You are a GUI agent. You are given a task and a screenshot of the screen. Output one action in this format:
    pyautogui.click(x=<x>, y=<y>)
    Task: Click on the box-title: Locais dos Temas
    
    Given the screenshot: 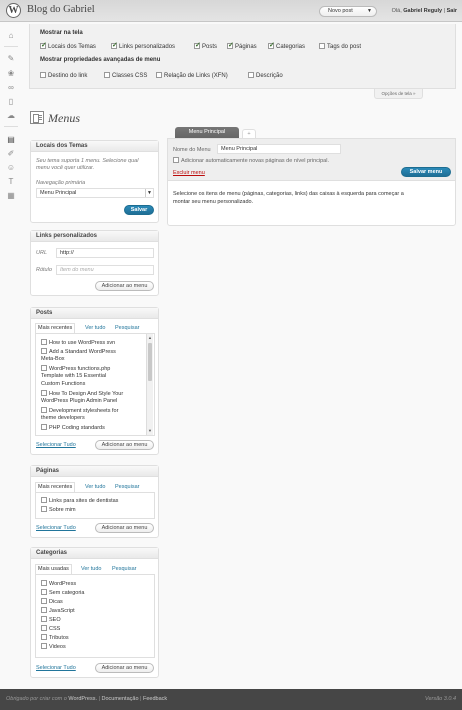 What is the action you would take?
    pyautogui.click(x=94, y=146)
    